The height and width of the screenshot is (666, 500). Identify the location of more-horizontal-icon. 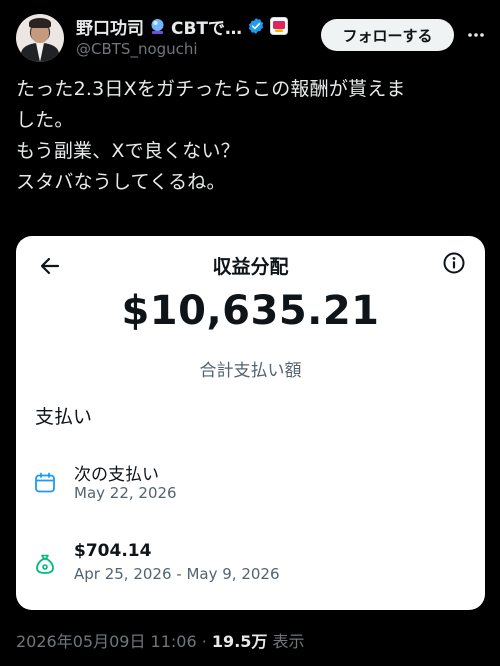
(476, 35).